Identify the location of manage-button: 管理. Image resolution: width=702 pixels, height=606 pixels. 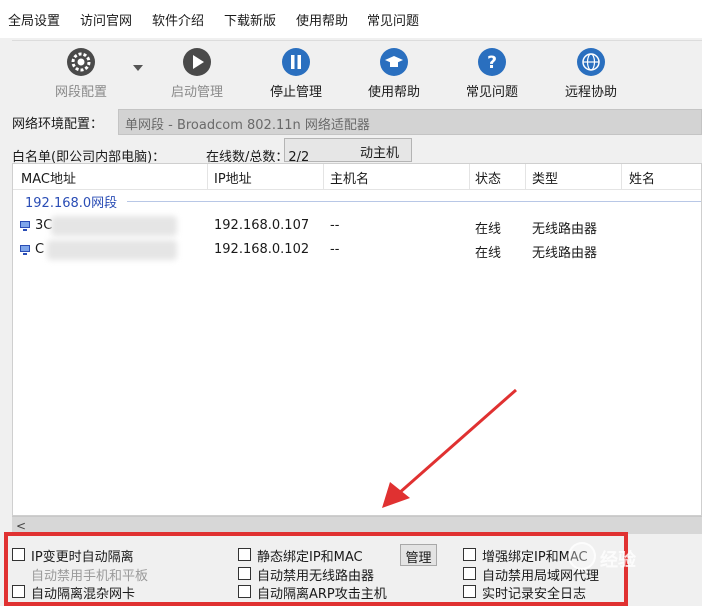
(418, 555).